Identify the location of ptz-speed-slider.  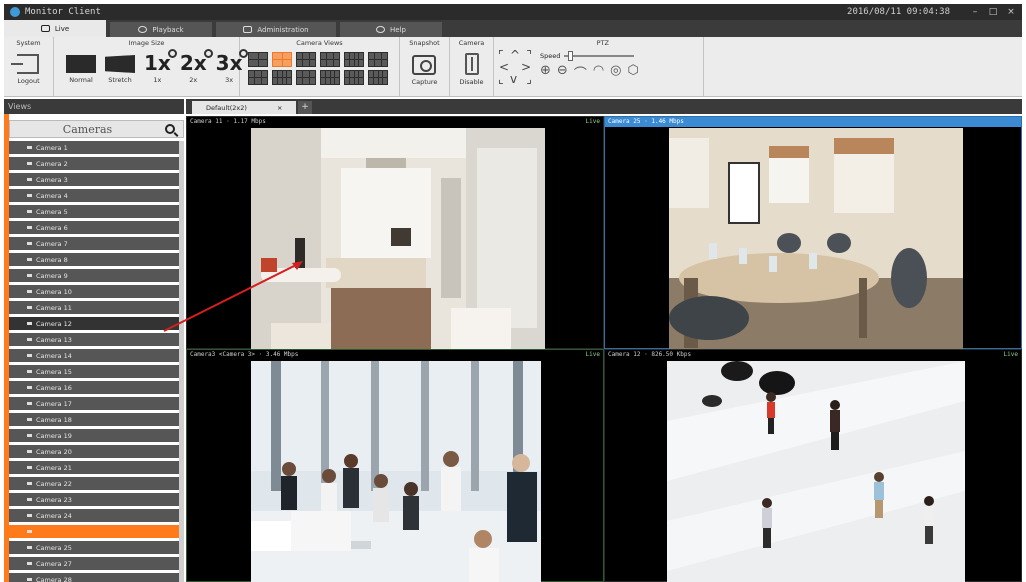
(599, 56).